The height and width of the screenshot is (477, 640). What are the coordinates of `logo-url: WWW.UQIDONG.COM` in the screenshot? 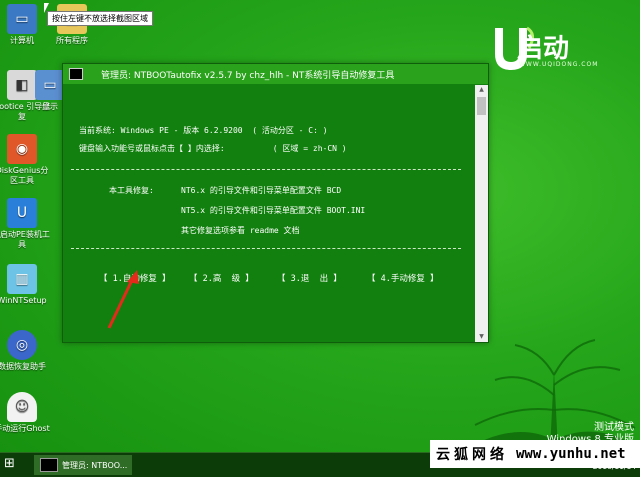 It's located at (559, 64).